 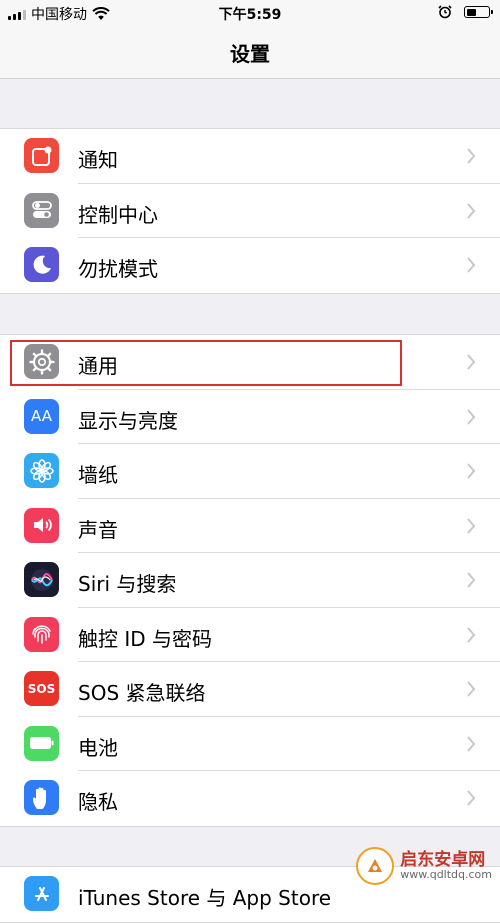 I want to click on settings-item-label: 通知, so click(x=98, y=160).